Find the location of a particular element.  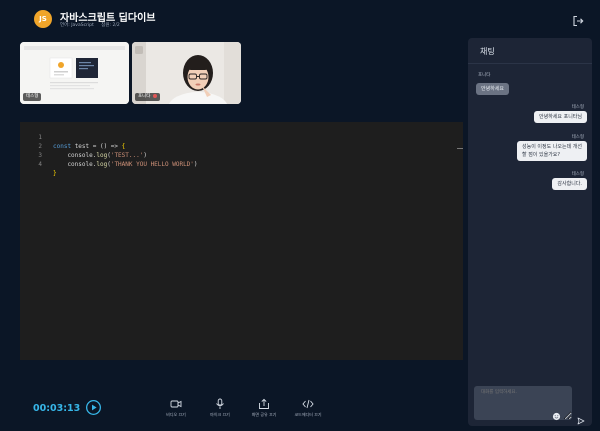

editor-scroll-marker is located at coordinates (460, 148).